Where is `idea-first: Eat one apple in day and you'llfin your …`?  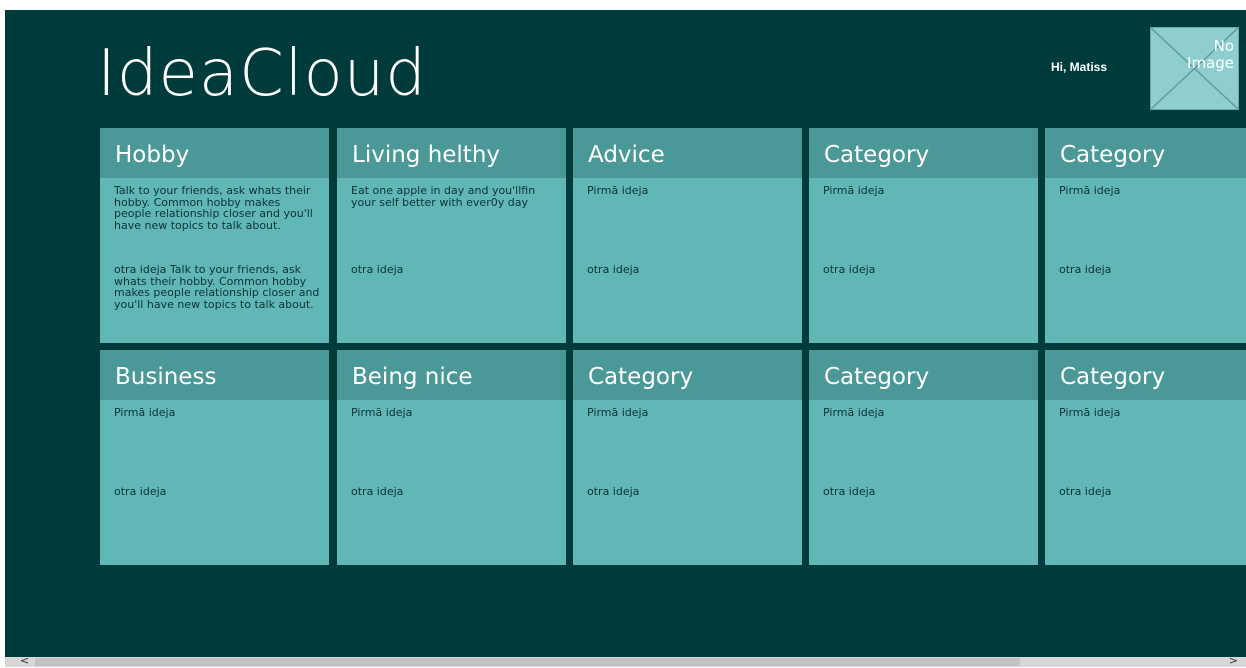
idea-first: Eat one apple in day and you'llfin your … is located at coordinates (454, 196).